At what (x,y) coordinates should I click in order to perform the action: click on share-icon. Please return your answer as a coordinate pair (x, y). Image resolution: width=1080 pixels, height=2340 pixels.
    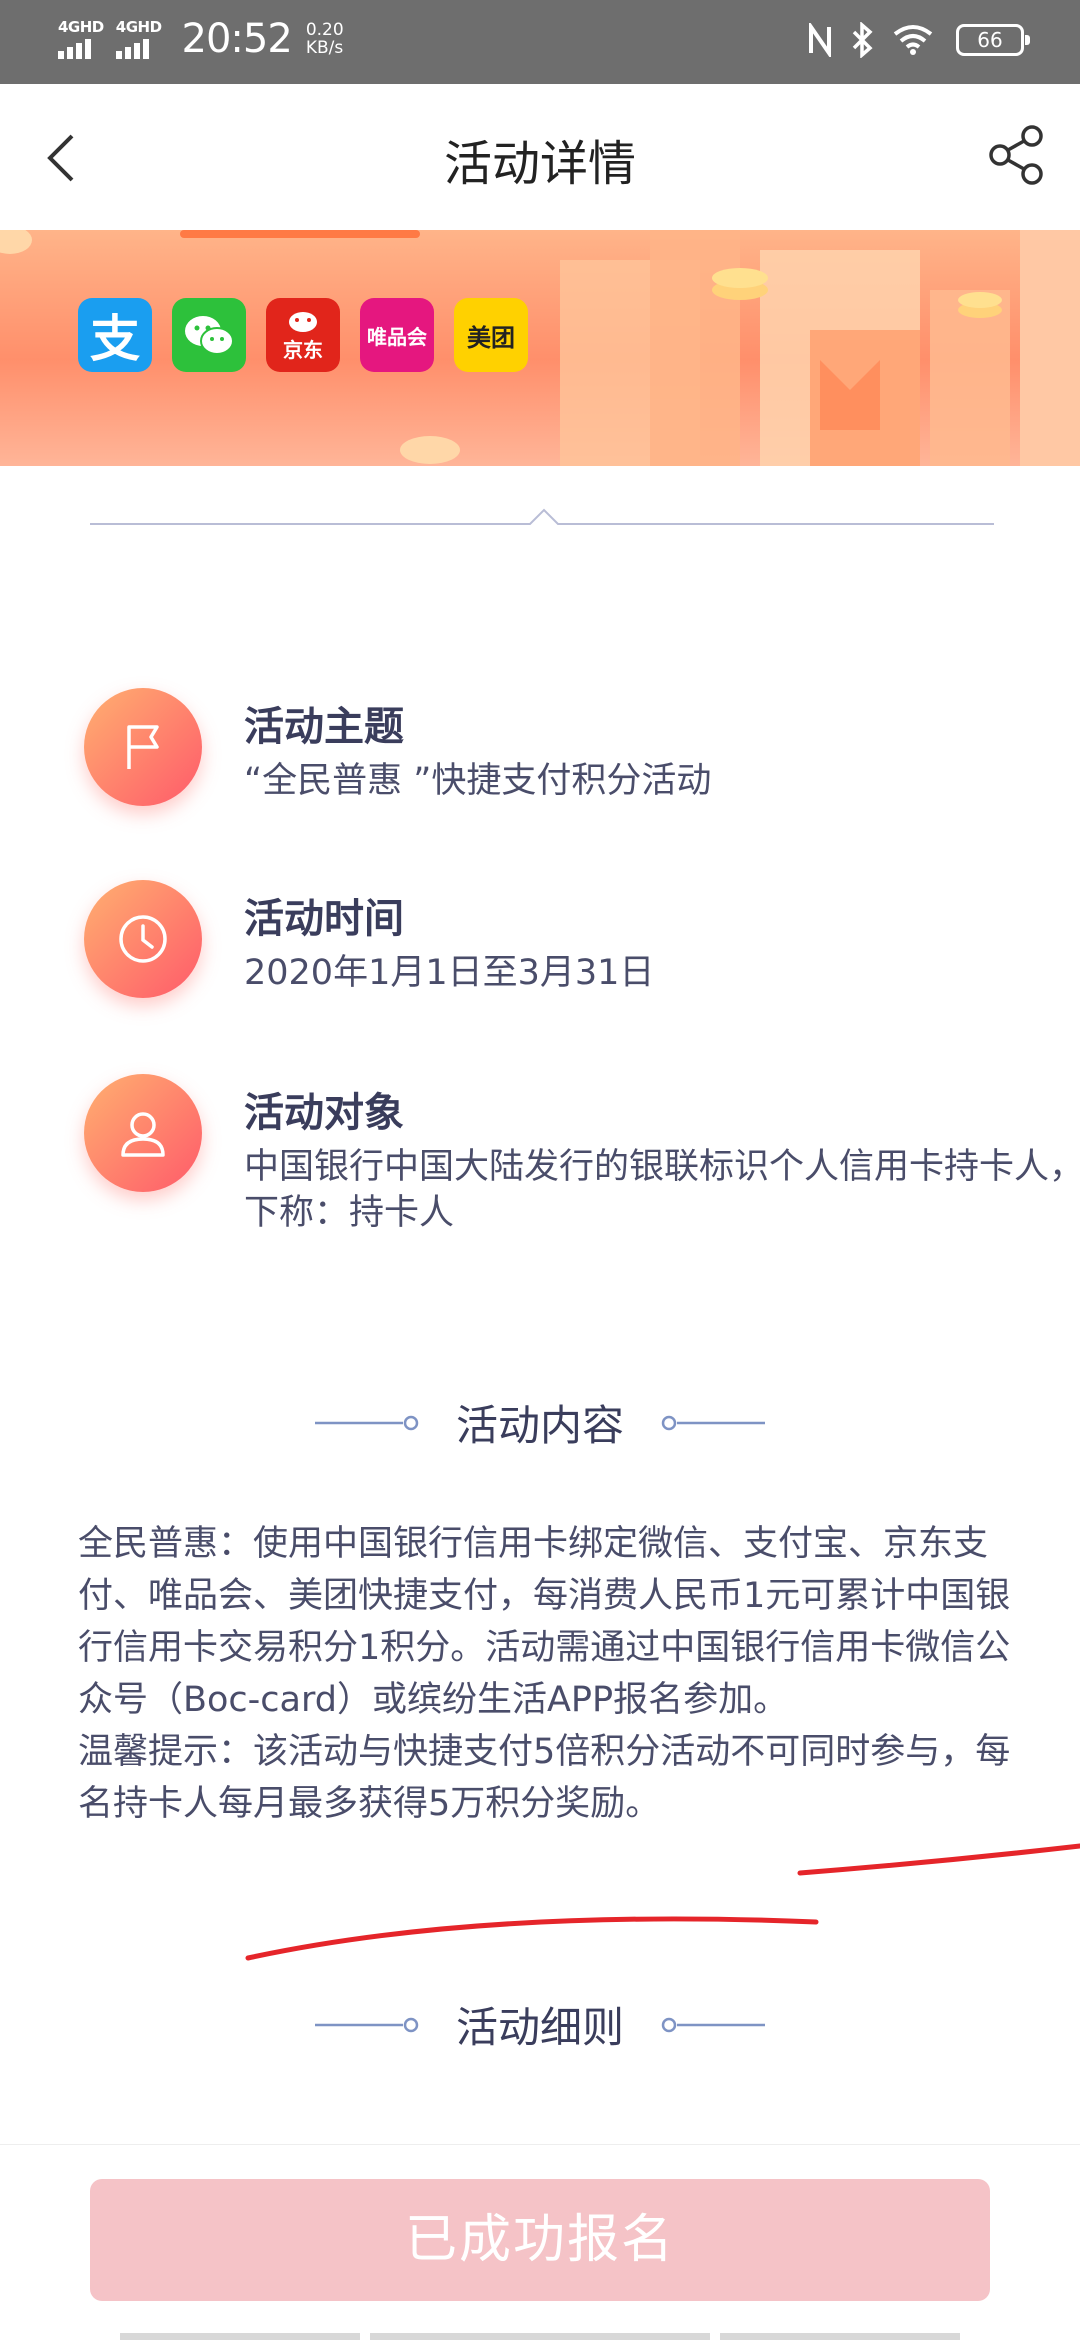
    Looking at the image, I should click on (1016, 155).